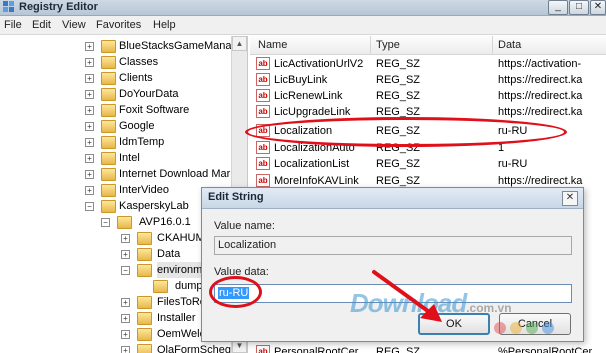  What do you see at coordinates (316, 349) in the screenshot?
I see `value-name: PersonalRootCer` at bounding box center [316, 349].